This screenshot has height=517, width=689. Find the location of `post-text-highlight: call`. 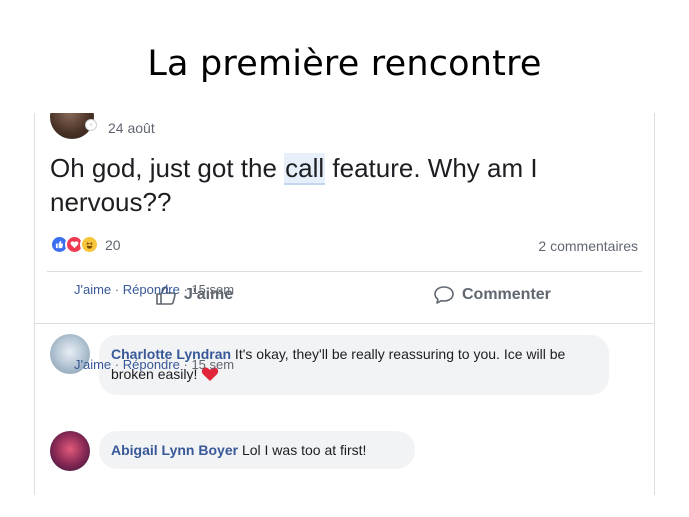

post-text-highlight: call is located at coordinates (305, 169).